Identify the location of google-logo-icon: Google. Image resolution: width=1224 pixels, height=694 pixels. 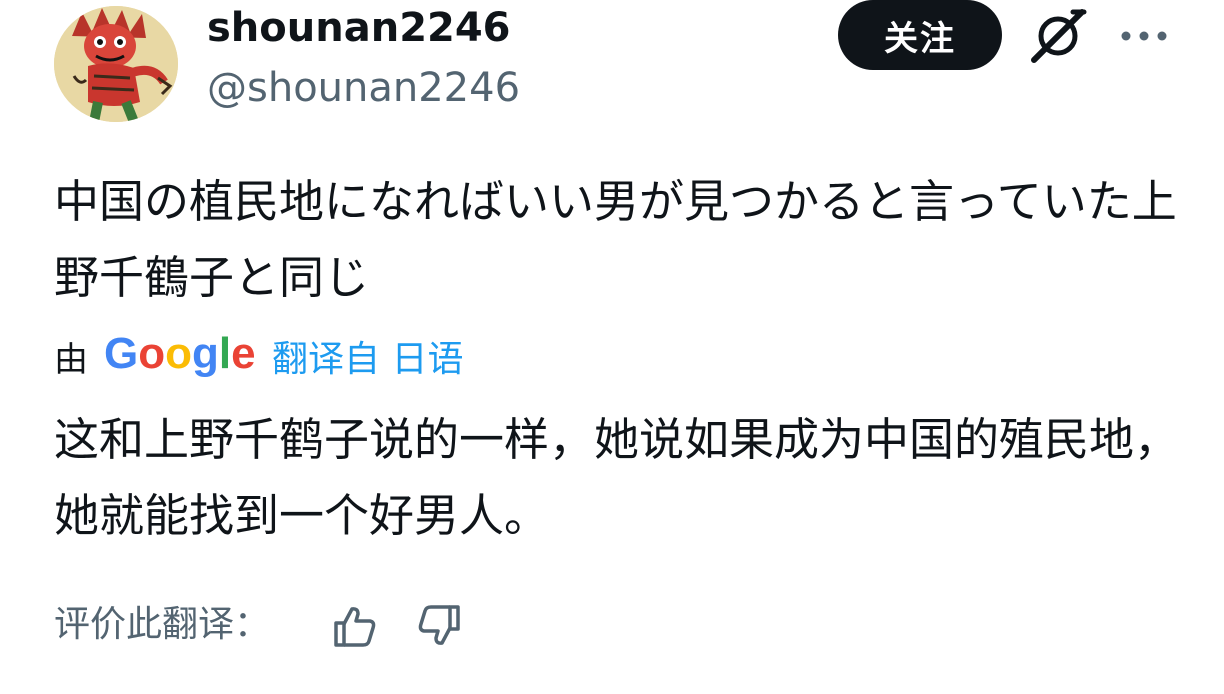
(179, 353).